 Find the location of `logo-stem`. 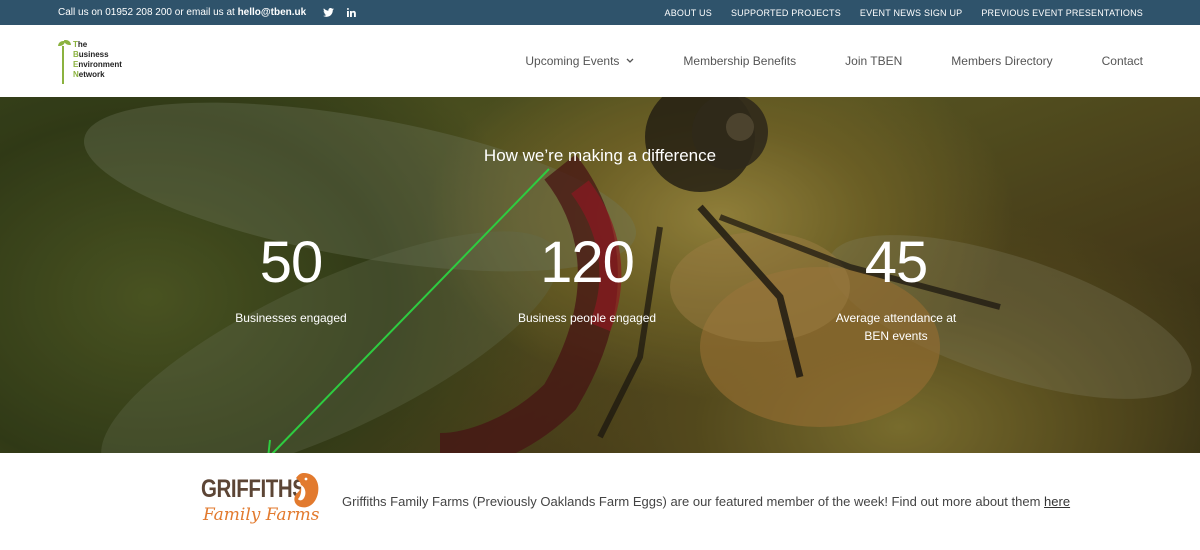

logo-stem is located at coordinates (63, 65).